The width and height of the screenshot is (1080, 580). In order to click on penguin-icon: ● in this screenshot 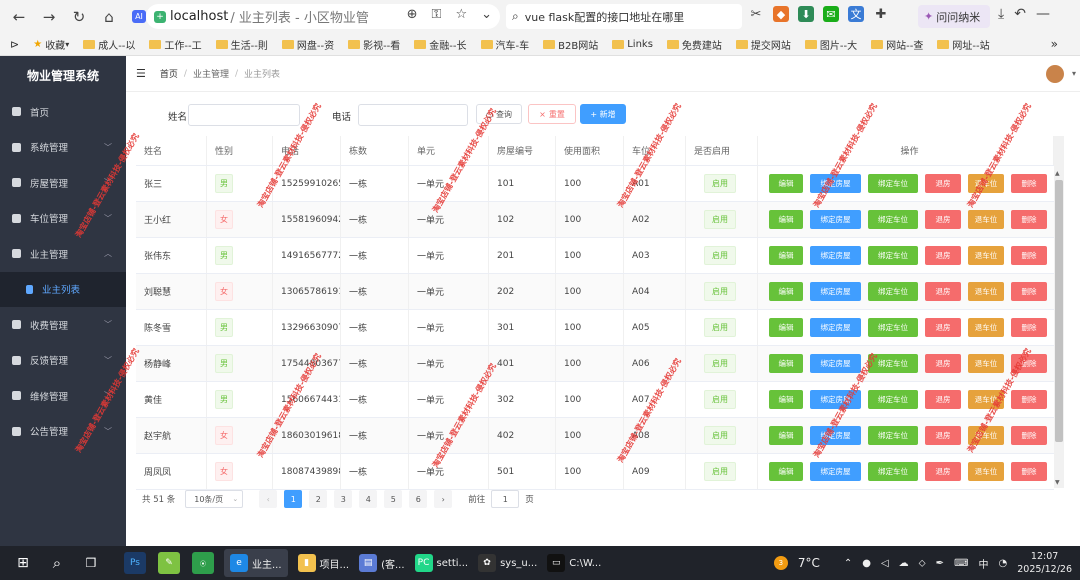, I will do `click(866, 563)`.